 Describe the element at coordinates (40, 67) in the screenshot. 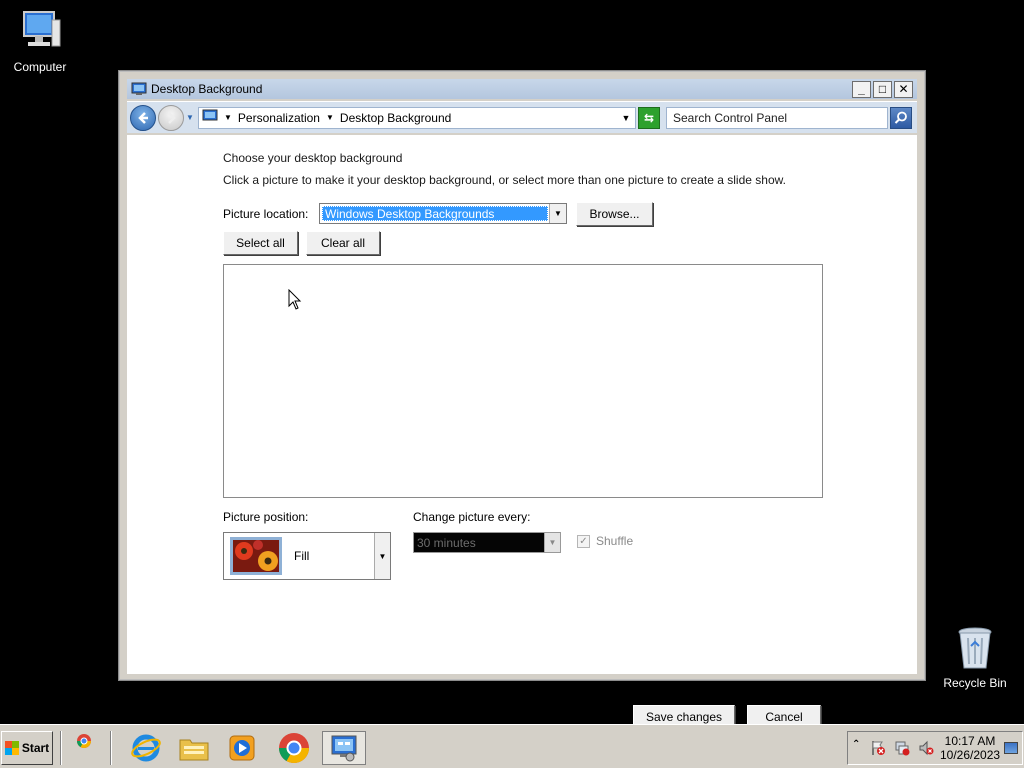

I see `computer-label: Computer` at that location.